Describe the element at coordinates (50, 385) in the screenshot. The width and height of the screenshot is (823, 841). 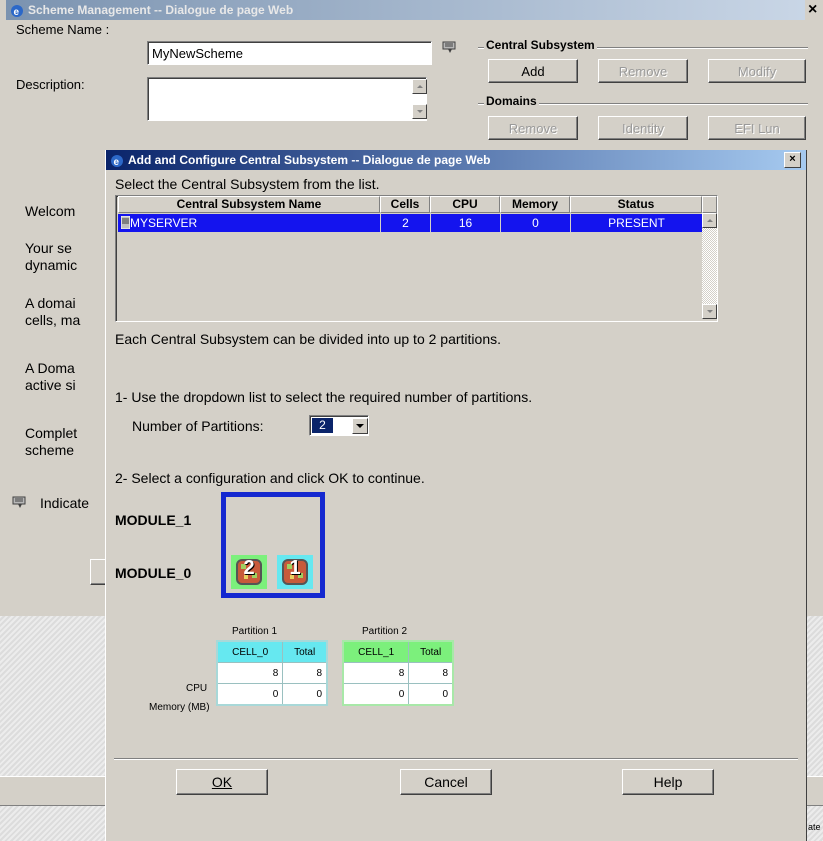
I see `domain-text-fragment: active si` at that location.